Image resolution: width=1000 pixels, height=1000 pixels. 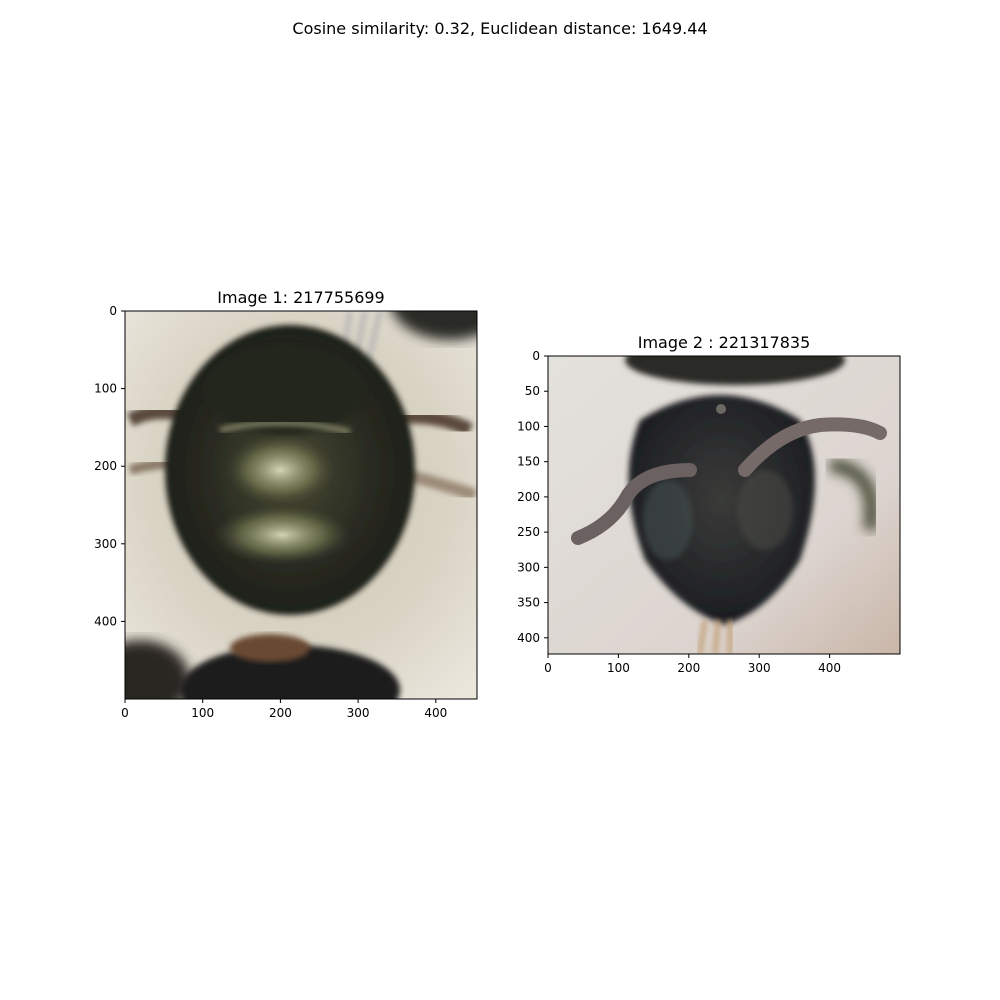 What do you see at coordinates (548, 668) in the screenshot?
I see `subplot-2-xtick-label-0: 0` at bounding box center [548, 668].